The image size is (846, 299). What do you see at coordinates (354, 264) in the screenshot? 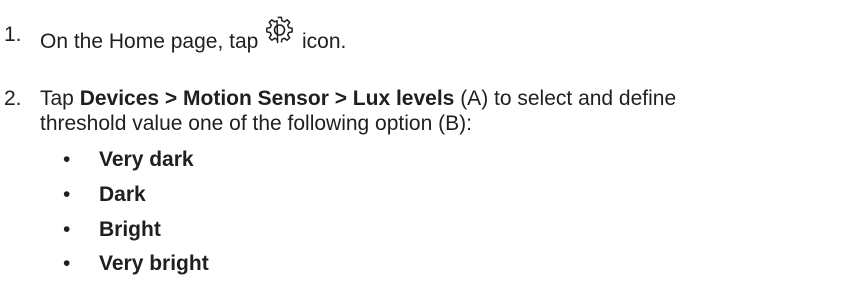
I see `list-item: • Very bright` at bounding box center [354, 264].